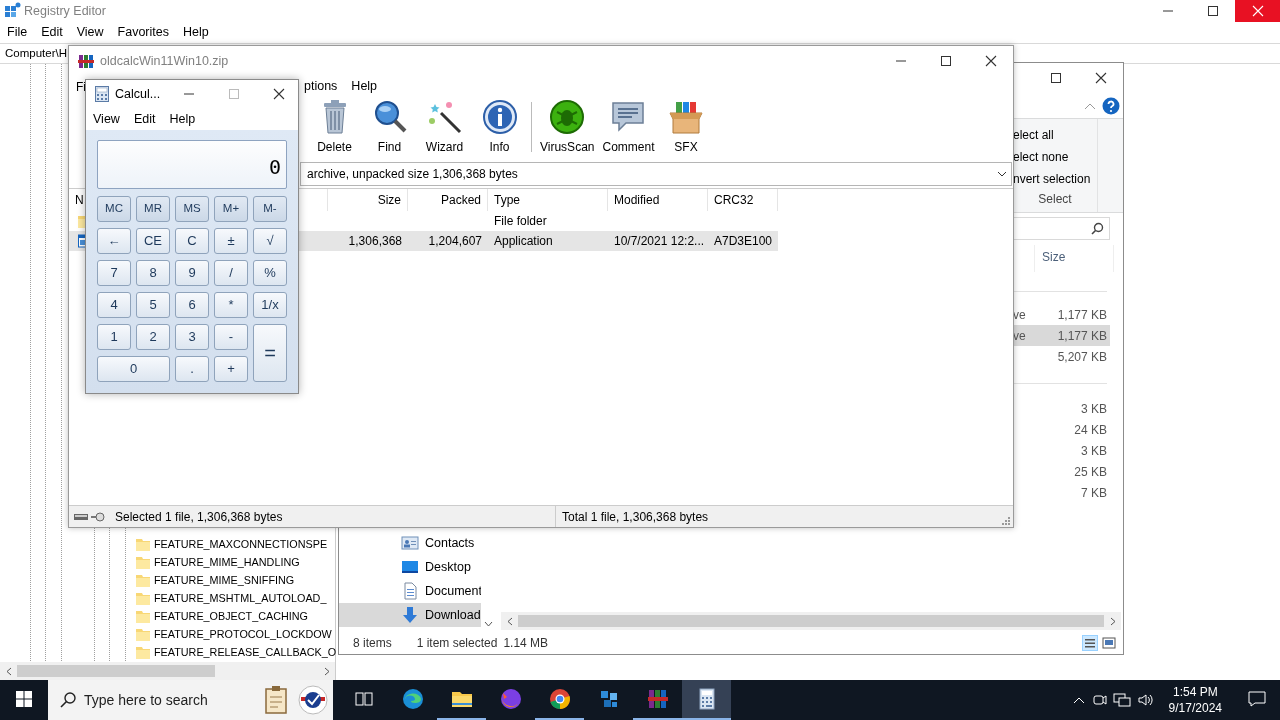 This screenshot has height=720, width=1280. I want to click on calculator-key: ←, so click(114, 241).